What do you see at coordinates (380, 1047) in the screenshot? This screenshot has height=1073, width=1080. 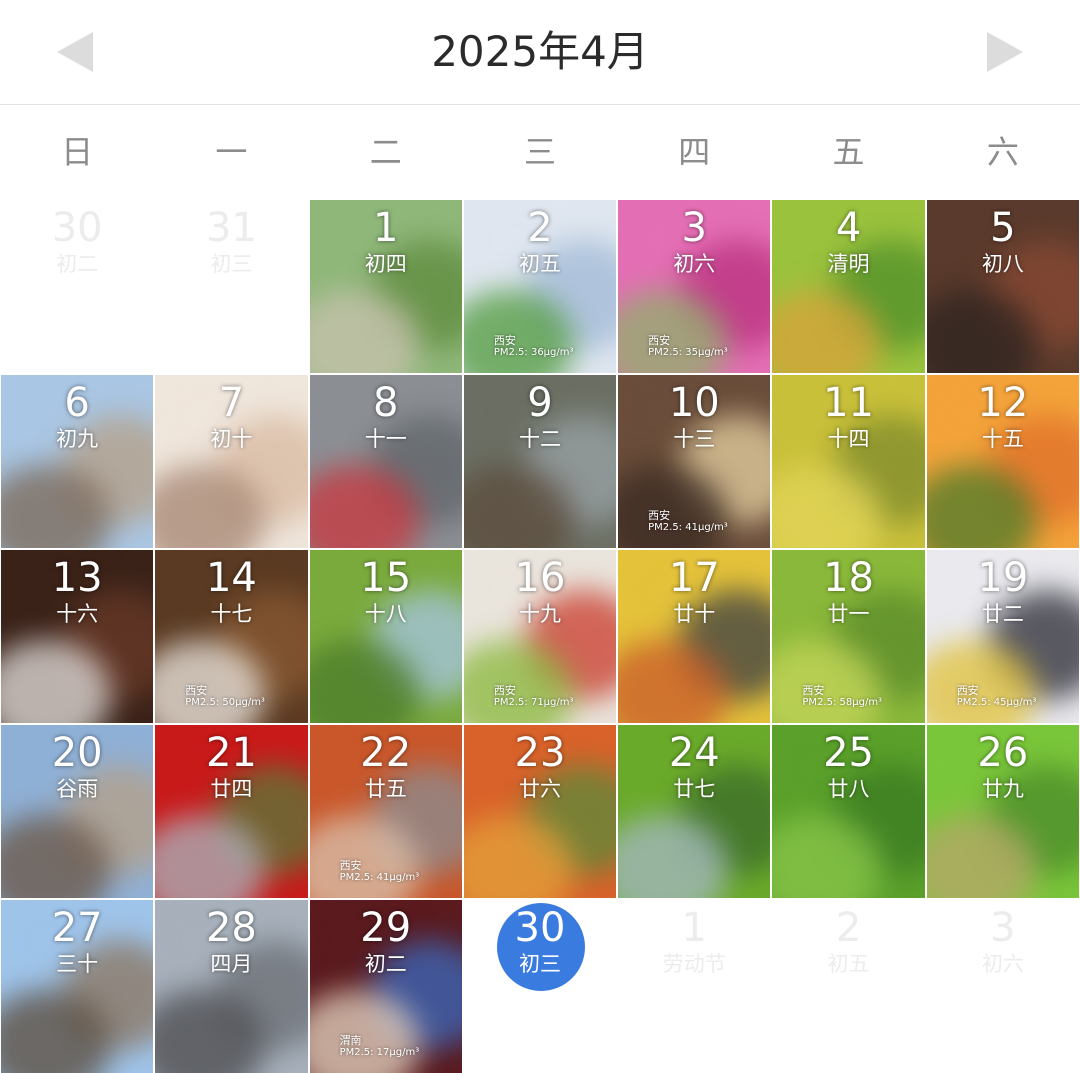 I see `photo-watermark: 渭南 PM2.5: 17μg/m³` at bounding box center [380, 1047].